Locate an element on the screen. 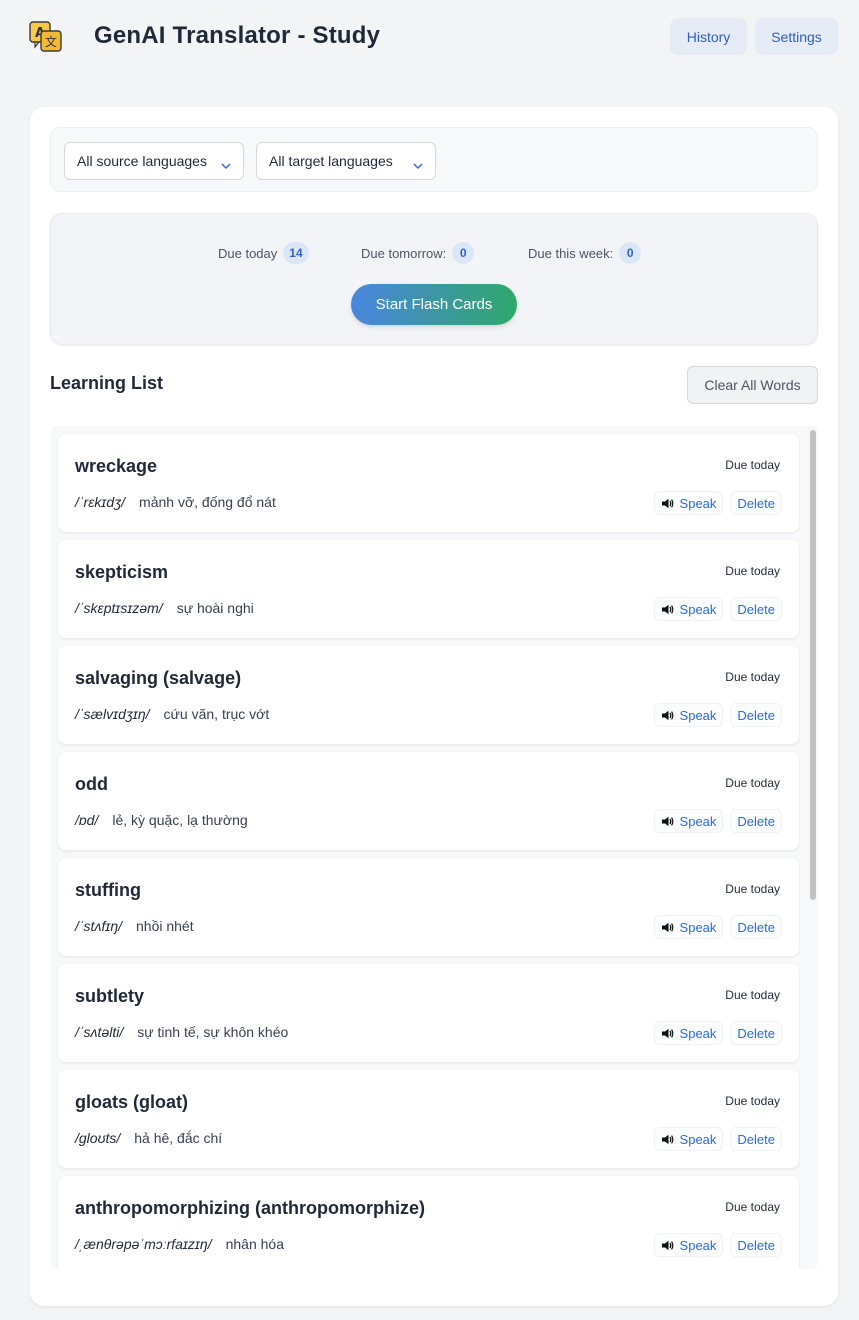 The width and height of the screenshot is (859, 1320). pronunciation-text: /ɒd/ is located at coordinates (87, 820).